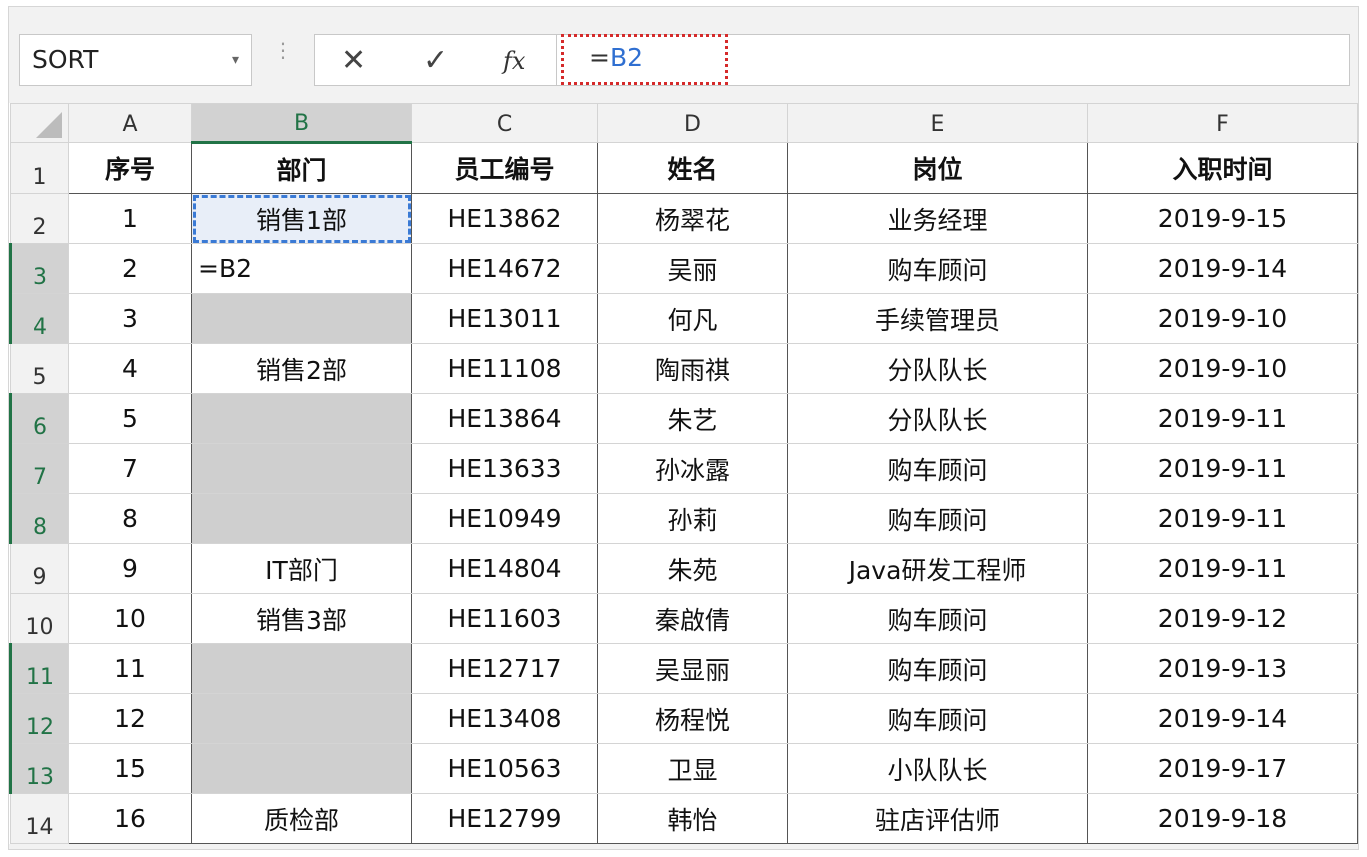 This screenshot has height=857, width=1367. What do you see at coordinates (353, 61) in the screenshot?
I see `cancel-icon: ✕` at bounding box center [353, 61].